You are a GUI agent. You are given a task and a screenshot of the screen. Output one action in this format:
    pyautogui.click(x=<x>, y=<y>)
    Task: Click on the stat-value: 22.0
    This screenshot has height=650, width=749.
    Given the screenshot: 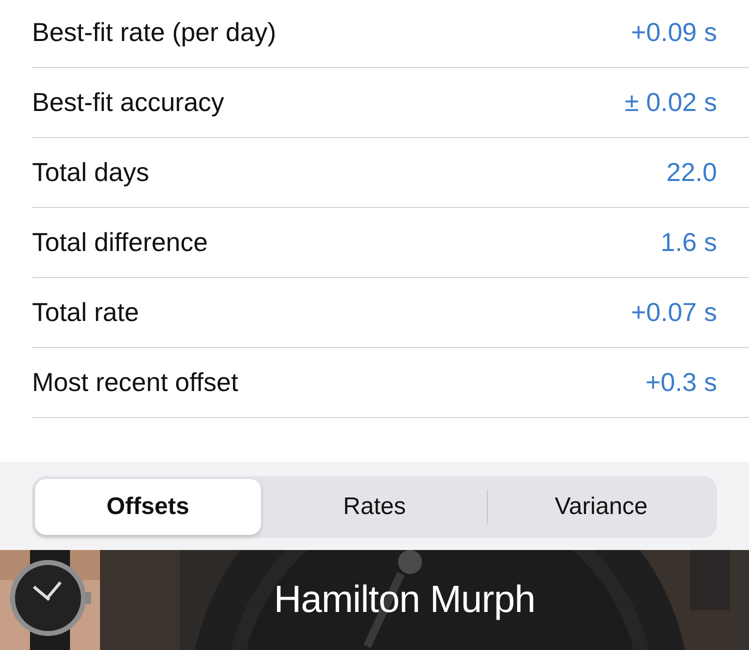 What is the action you would take?
    pyautogui.click(x=691, y=172)
    